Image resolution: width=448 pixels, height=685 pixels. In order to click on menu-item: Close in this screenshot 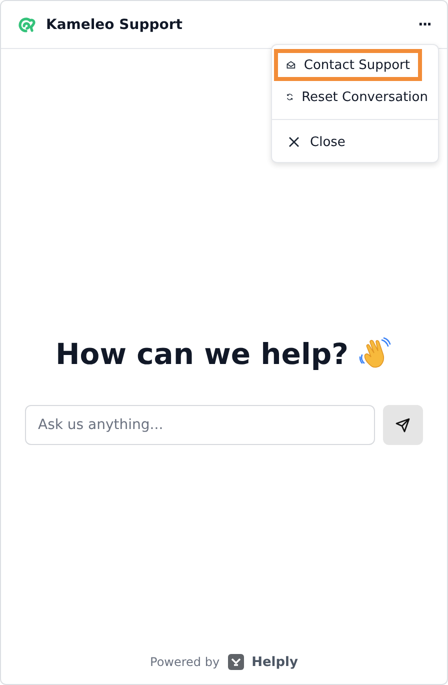, I will do `click(355, 142)`.